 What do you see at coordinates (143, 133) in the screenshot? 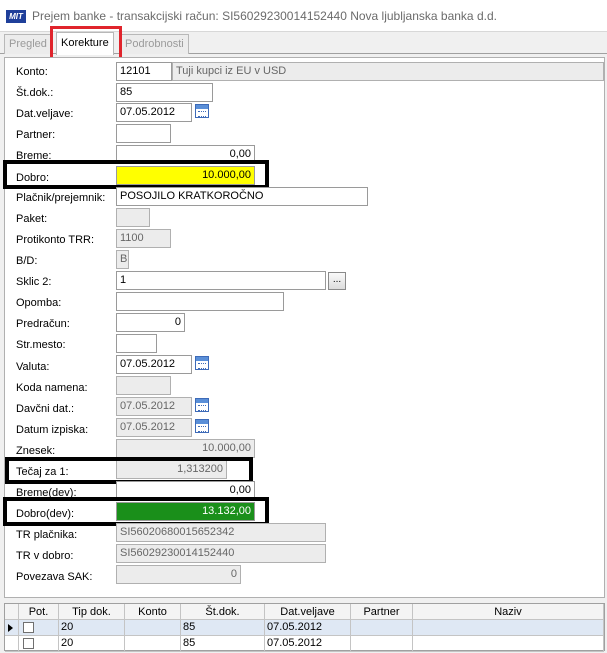
I see `partner-input` at bounding box center [143, 133].